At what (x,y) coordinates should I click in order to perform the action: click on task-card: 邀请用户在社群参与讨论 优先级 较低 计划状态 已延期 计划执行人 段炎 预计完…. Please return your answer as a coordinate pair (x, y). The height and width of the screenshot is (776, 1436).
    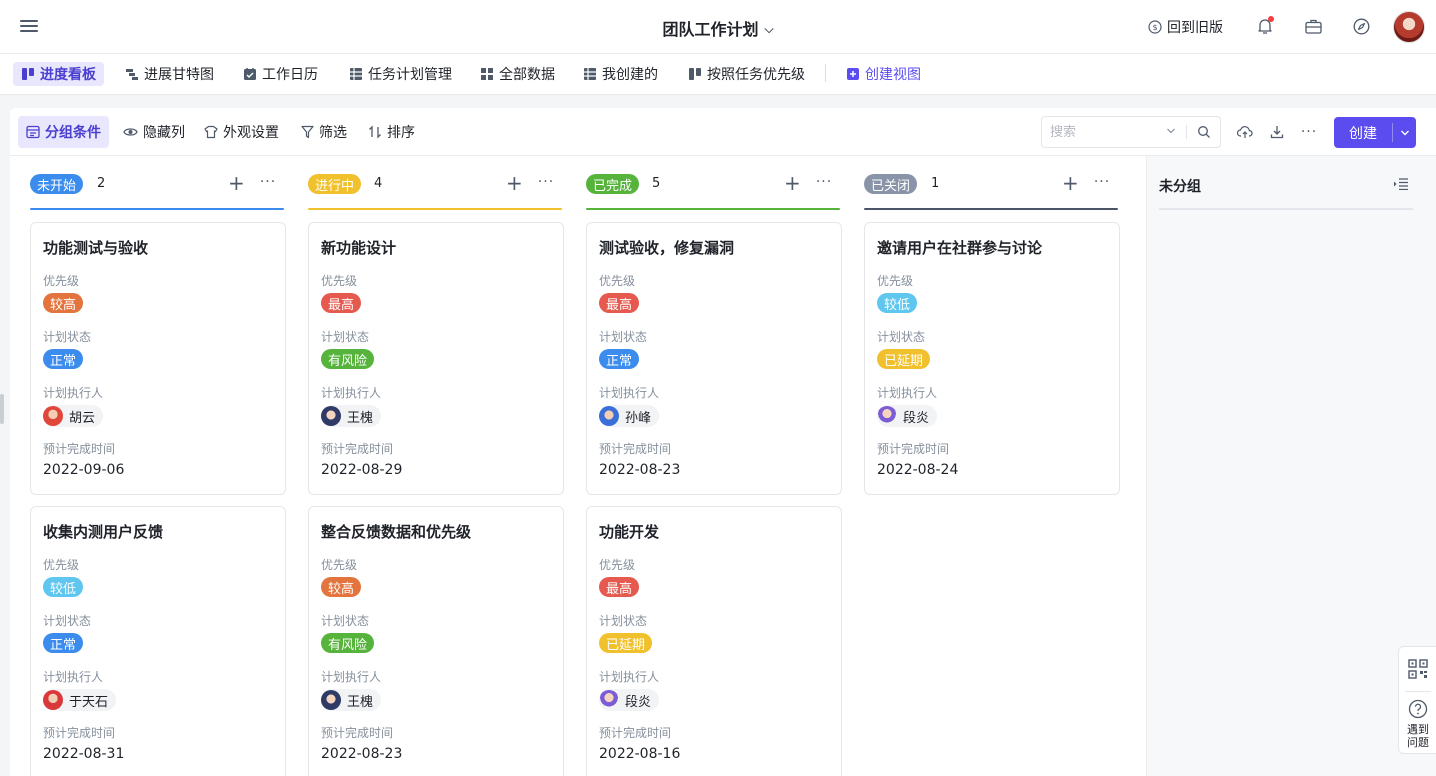
    Looking at the image, I should click on (992, 358).